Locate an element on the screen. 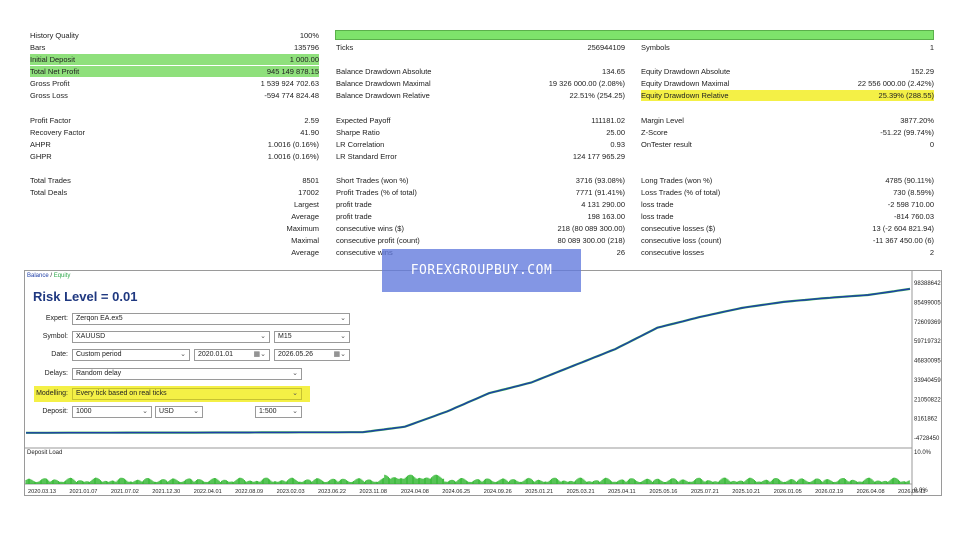 The height and width of the screenshot is (537, 960). stat-label: Equity Drawdown Maximal is located at coordinates (685, 83).